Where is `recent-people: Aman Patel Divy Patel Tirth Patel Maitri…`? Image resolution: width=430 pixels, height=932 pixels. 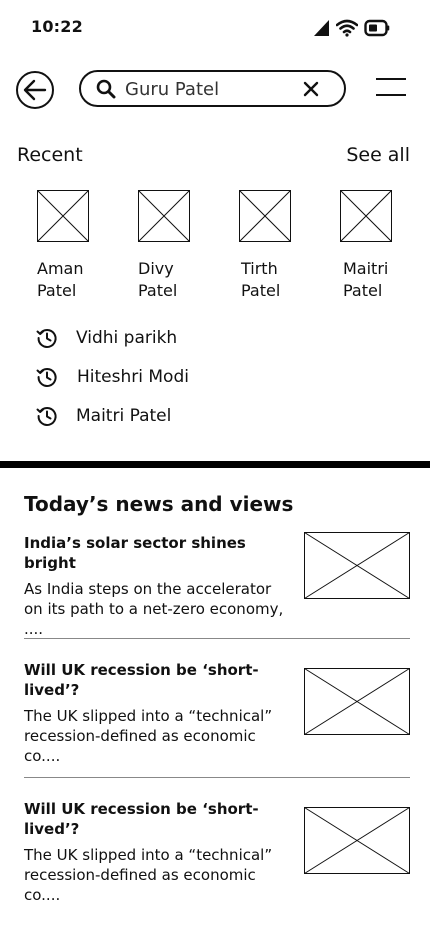 recent-people: Aman Patel Divy Patel Tirth Patel Maitri… is located at coordinates (215, 247).